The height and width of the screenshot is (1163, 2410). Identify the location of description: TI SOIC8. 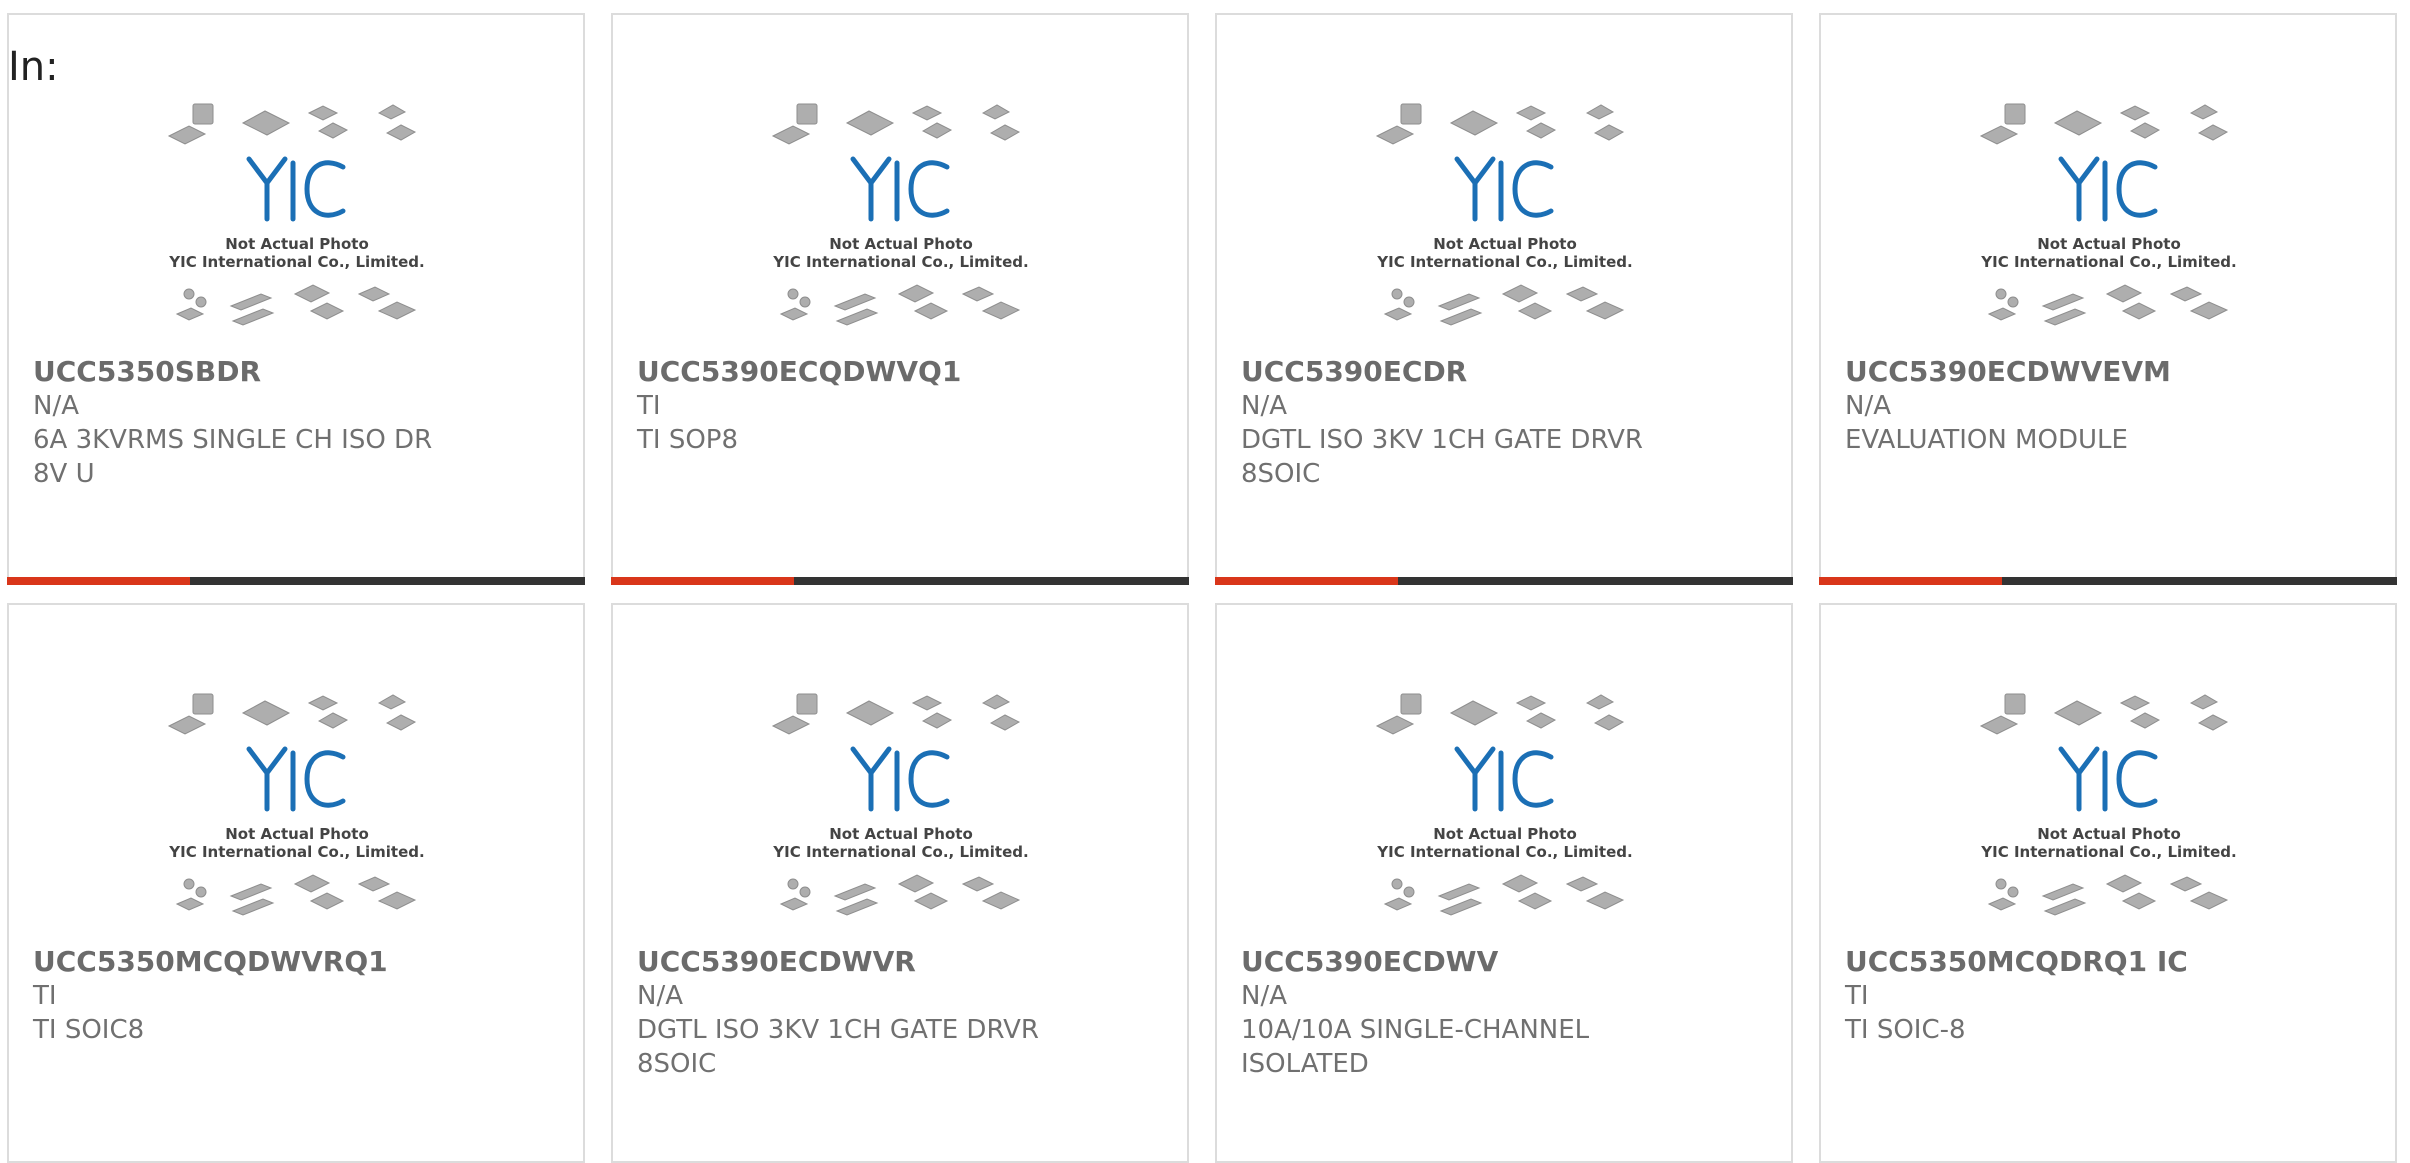
(89, 1030).